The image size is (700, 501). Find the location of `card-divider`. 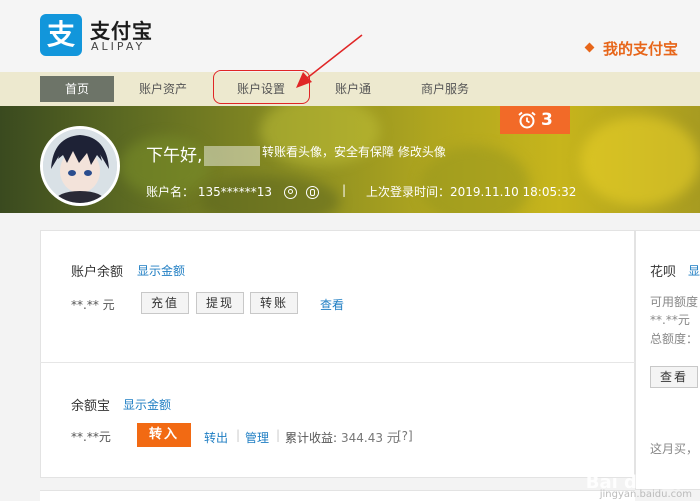

card-divider is located at coordinates (337, 362).